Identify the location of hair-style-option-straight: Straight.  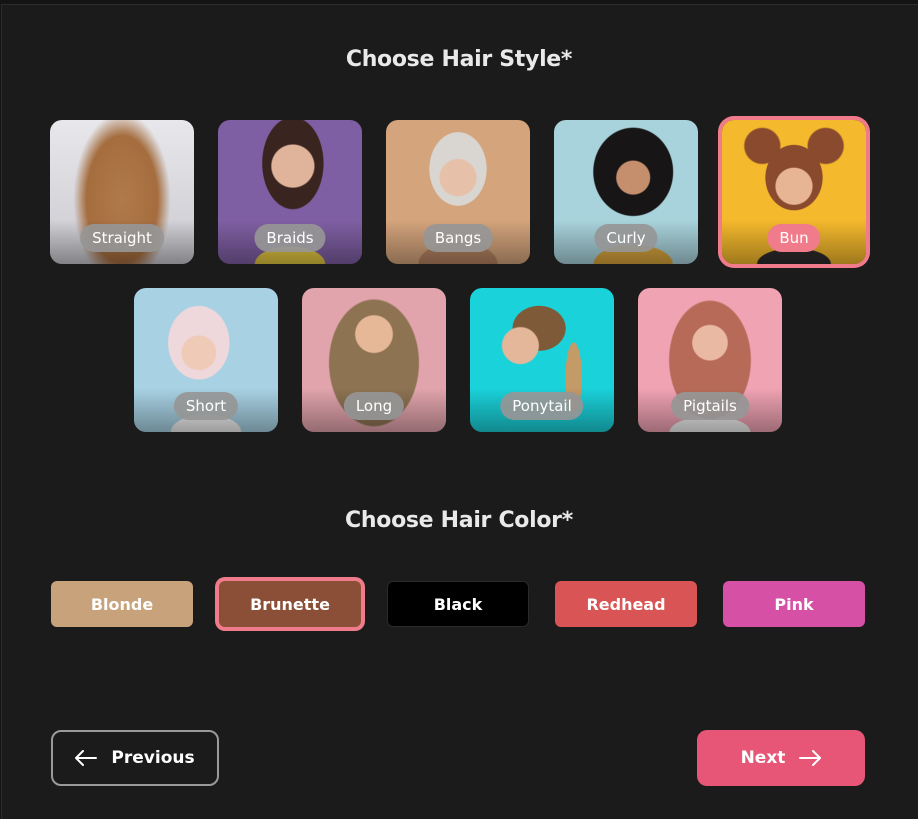
(122, 192).